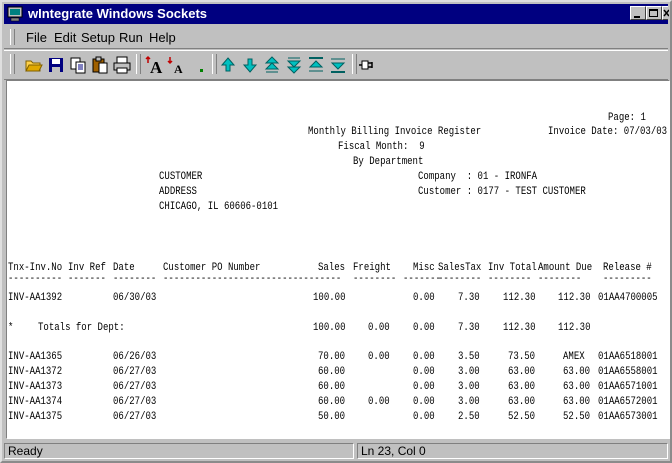 The image size is (672, 463). What do you see at coordinates (469, 357) in the screenshot?
I see `row-tax: 3.50` at bounding box center [469, 357].